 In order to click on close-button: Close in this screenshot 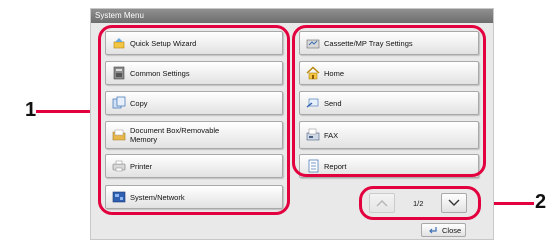, I will do `click(443, 230)`.